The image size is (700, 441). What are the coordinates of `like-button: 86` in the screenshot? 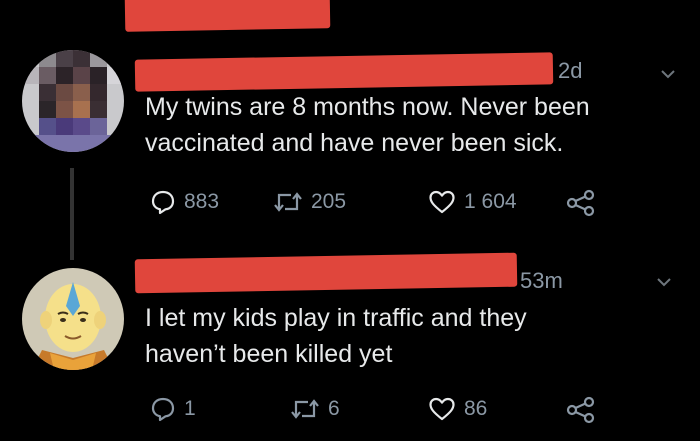 It's located at (457, 409).